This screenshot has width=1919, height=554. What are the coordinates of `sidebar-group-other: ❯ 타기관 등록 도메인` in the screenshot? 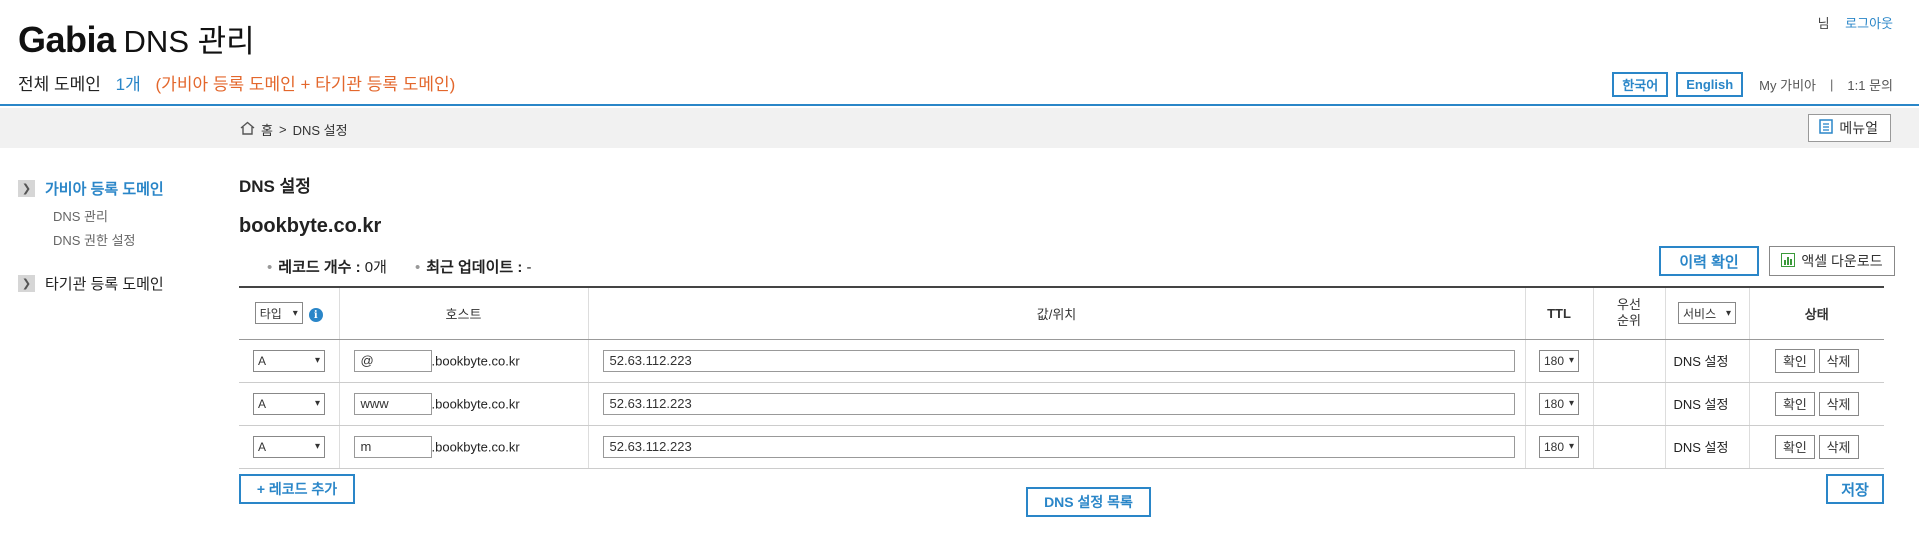 It's located at (118, 283).